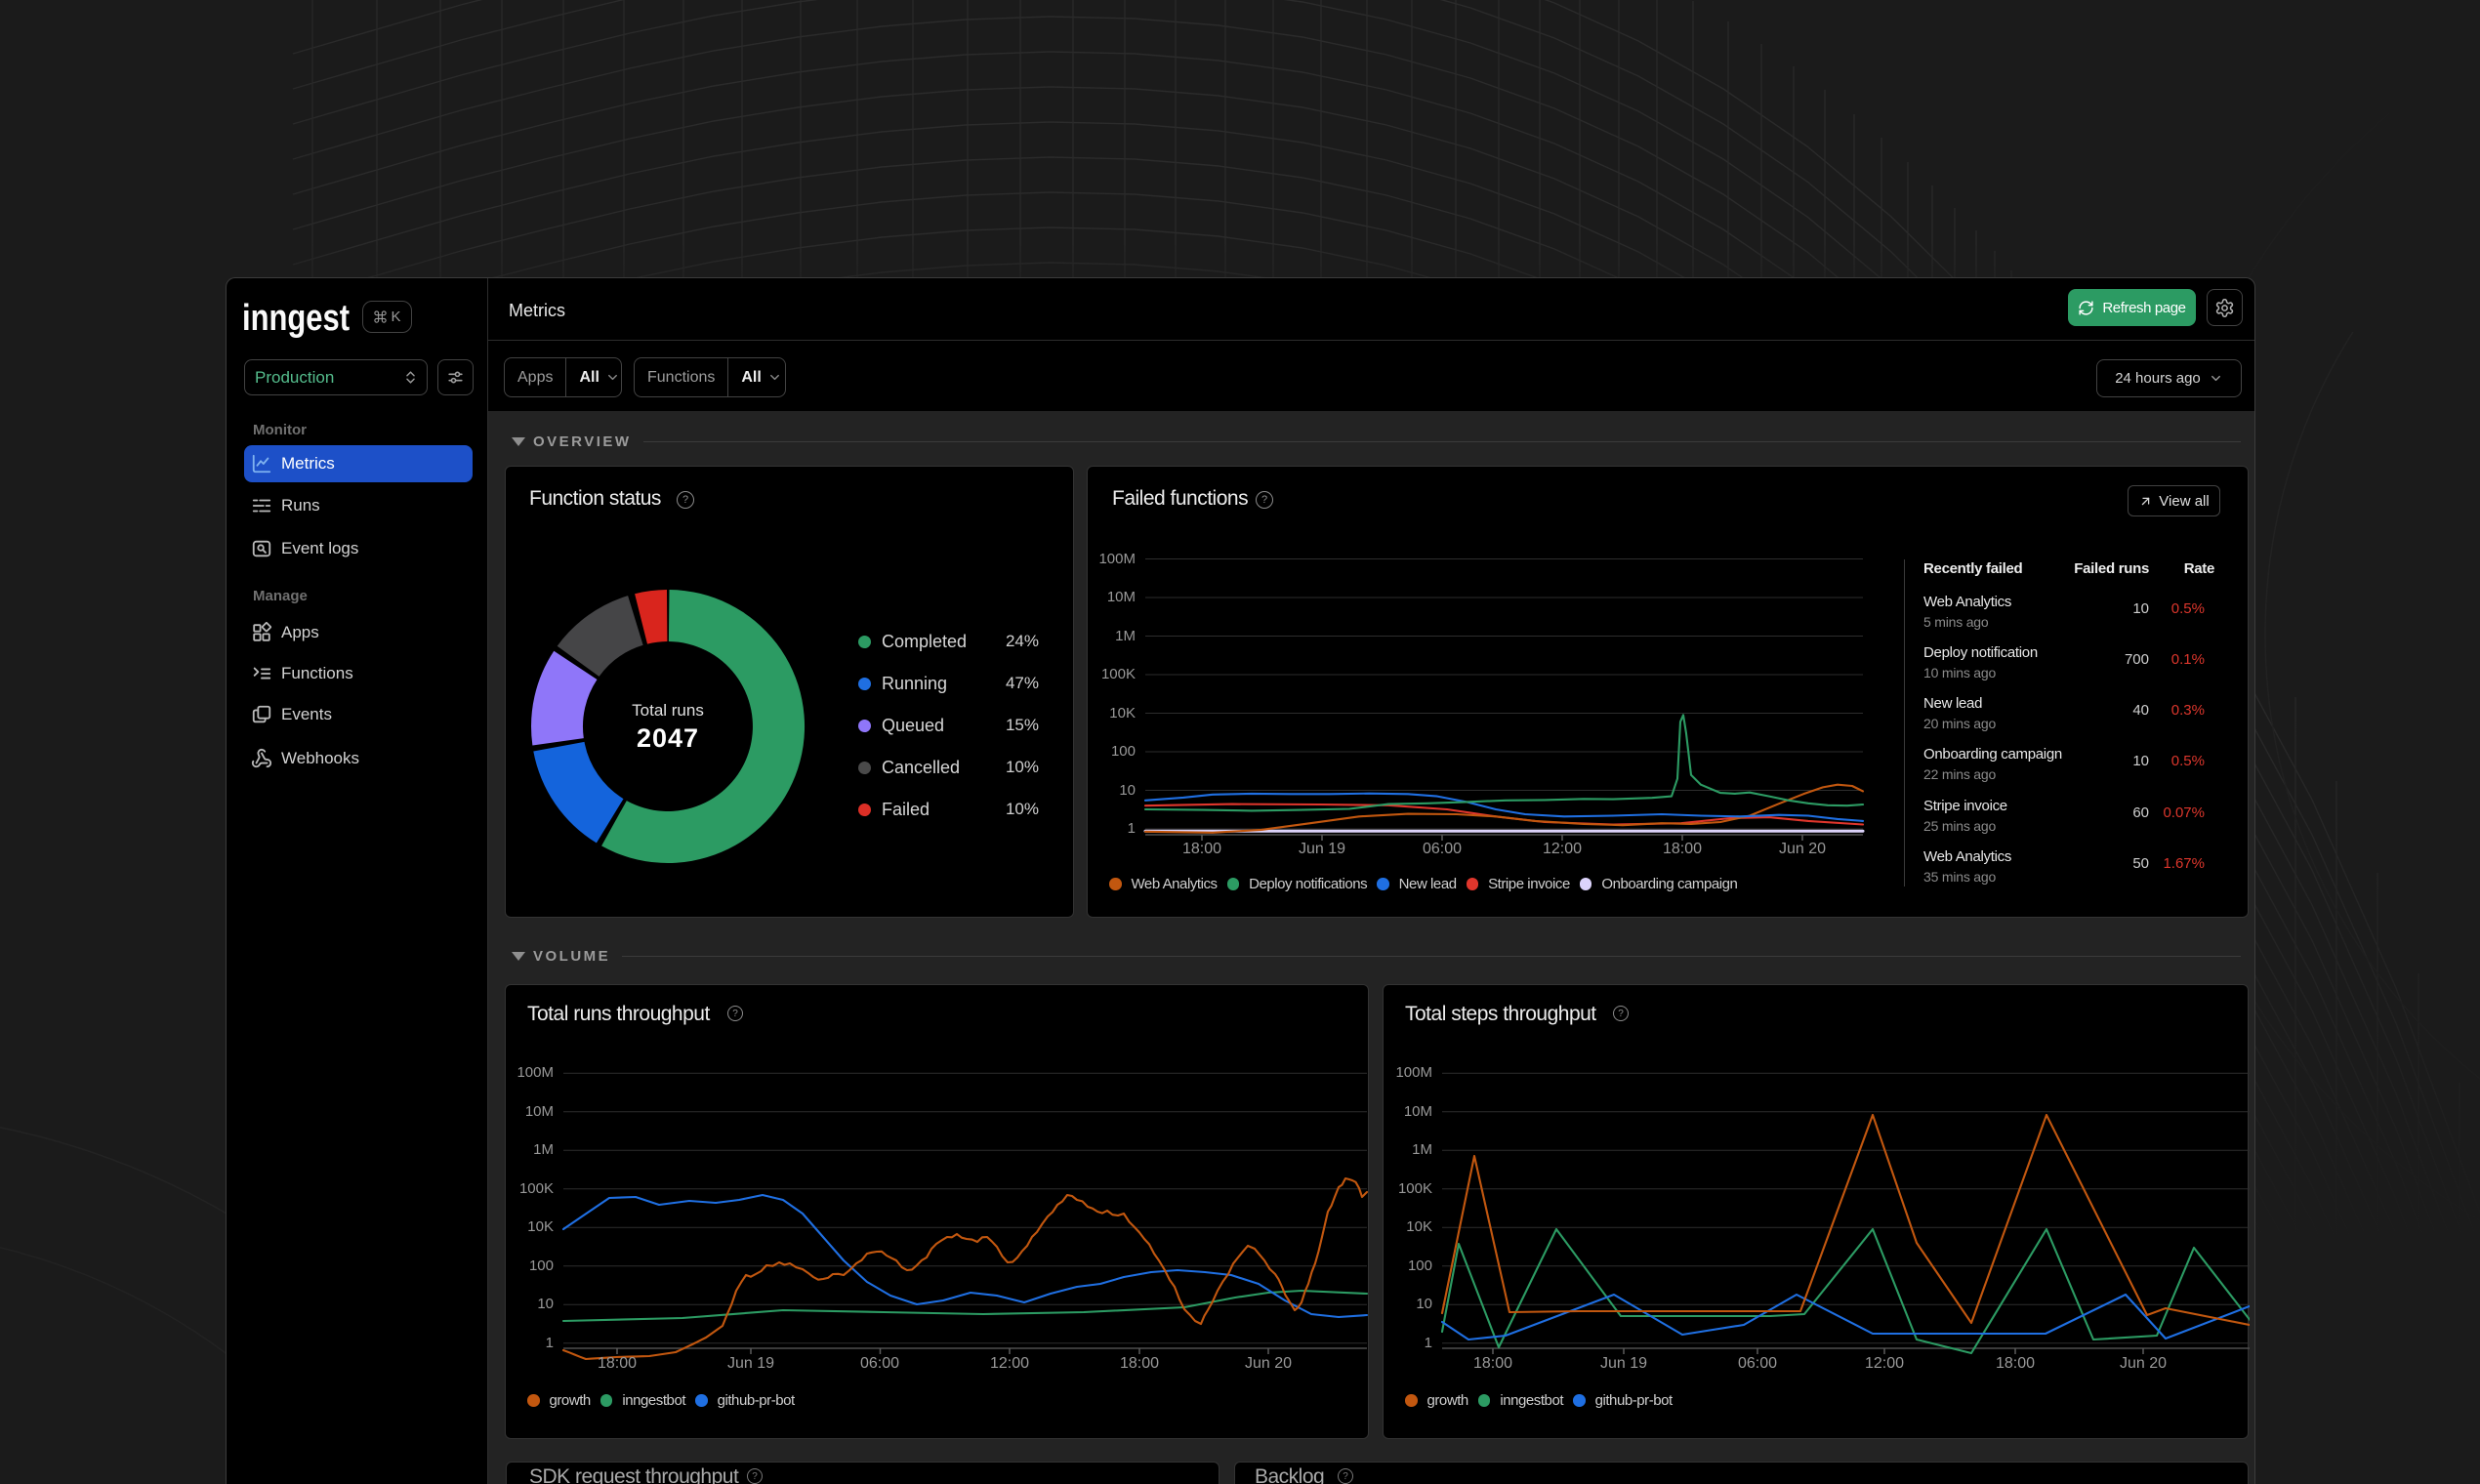 This screenshot has width=2480, height=1484. Describe the element at coordinates (296, 319) in the screenshot. I see `svg-text: inngest` at that location.